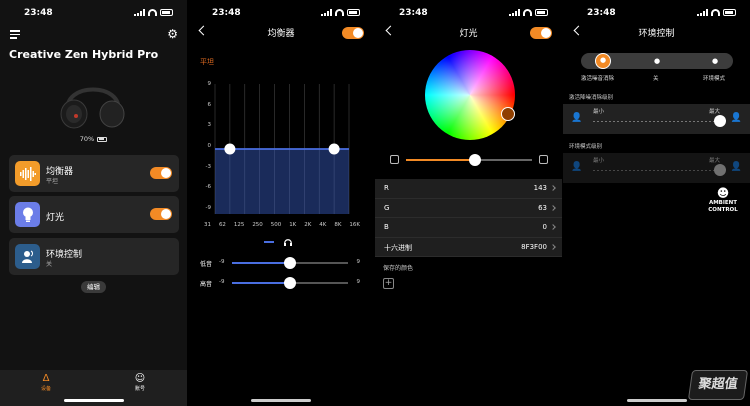  I want to click on person-icon: 👤, so click(577, 167).